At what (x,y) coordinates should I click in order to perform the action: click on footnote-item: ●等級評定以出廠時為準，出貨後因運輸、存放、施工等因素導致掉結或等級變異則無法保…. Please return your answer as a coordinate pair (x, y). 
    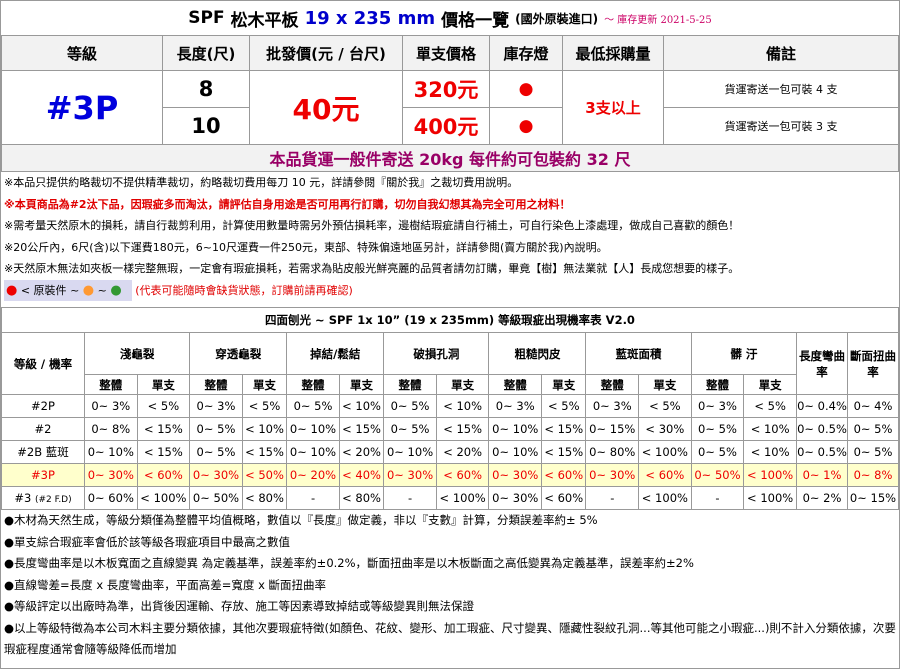
    Looking at the image, I should click on (239, 606).